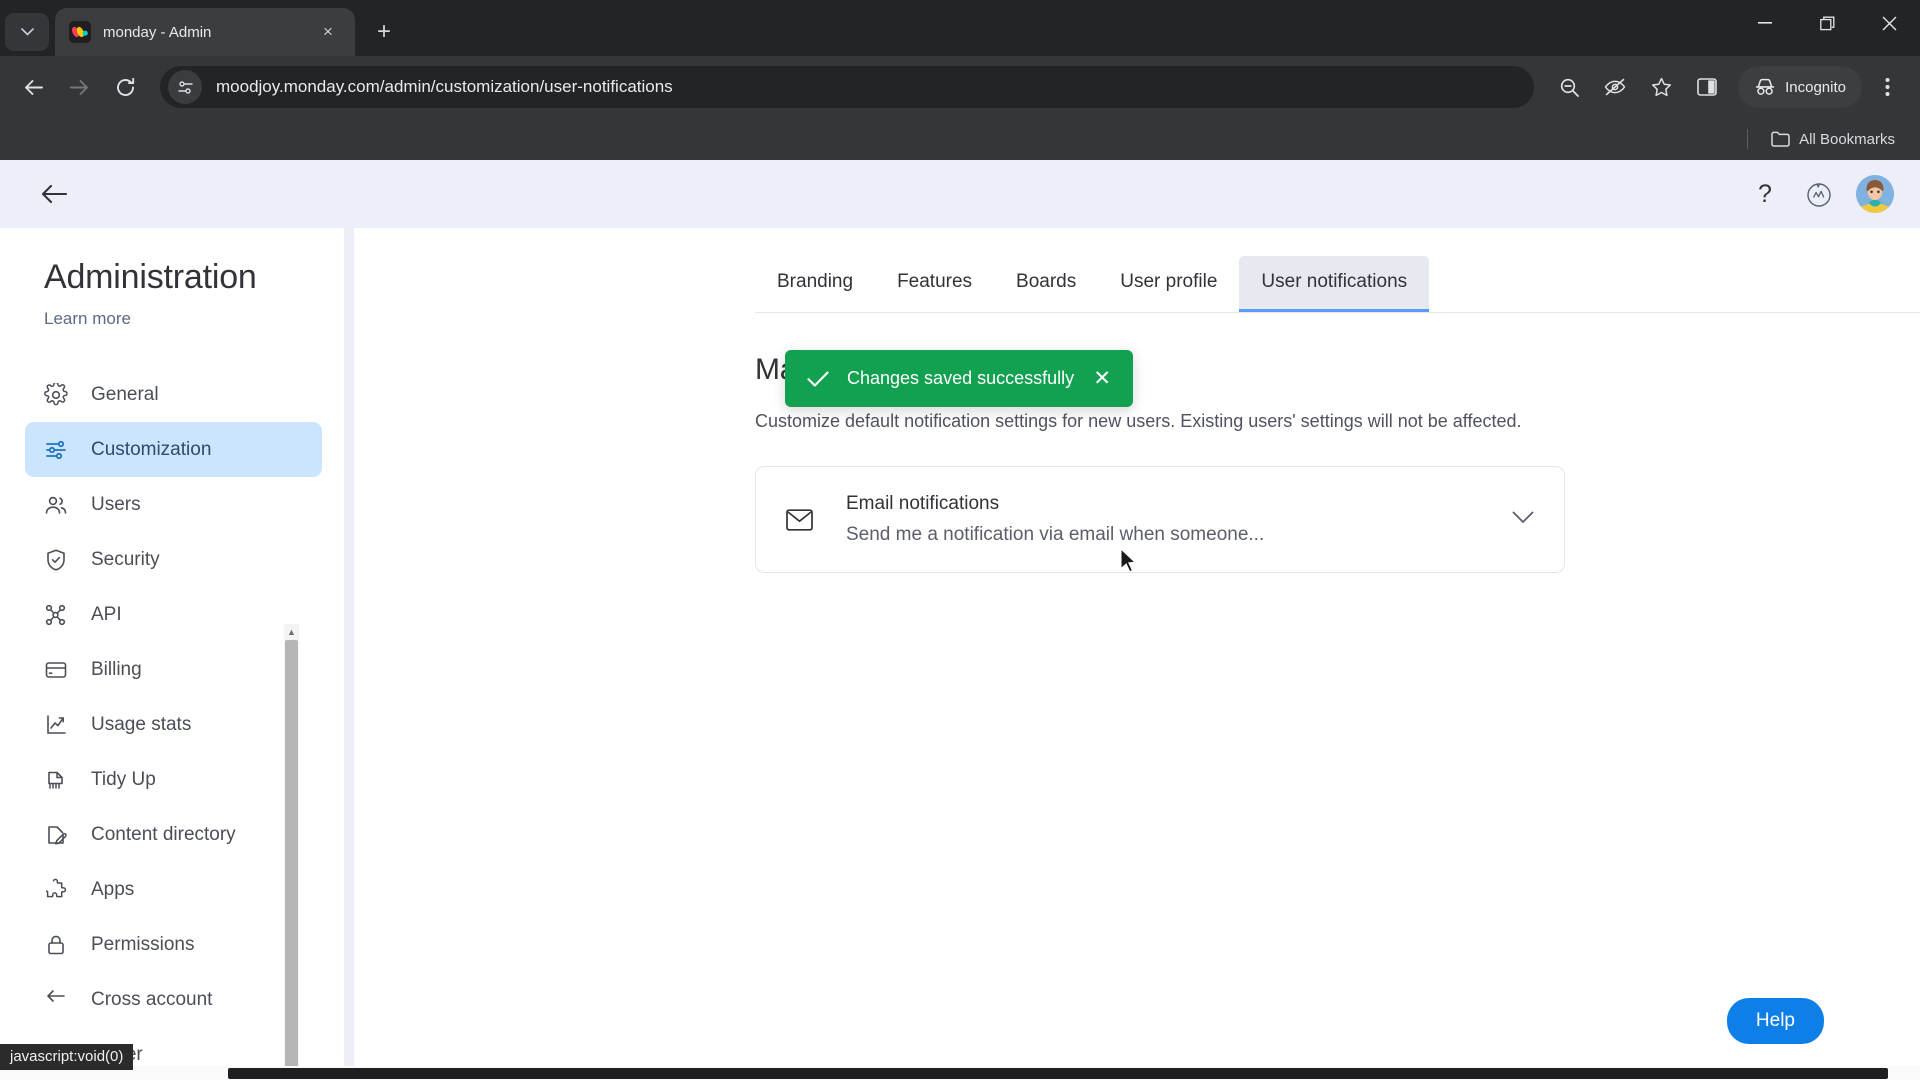  I want to click on sidebar-item-label: Cross account, so click(152, 999).